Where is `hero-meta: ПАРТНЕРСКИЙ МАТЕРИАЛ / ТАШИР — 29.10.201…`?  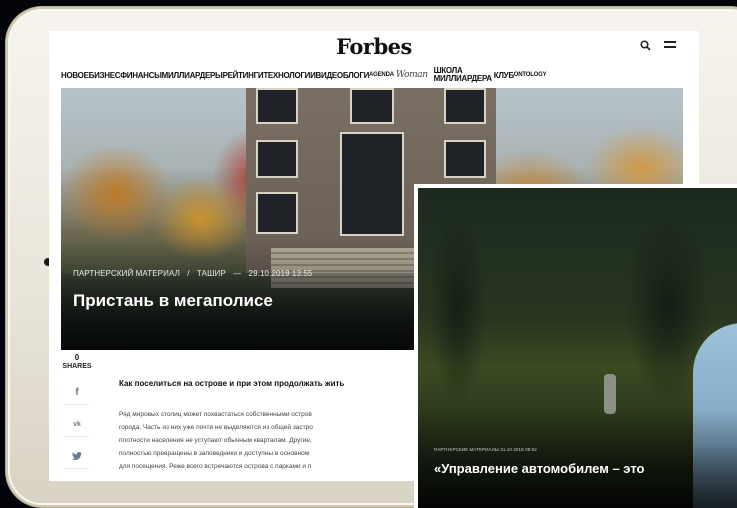
hero-meta: ПАРТНЕРСКИЙ МАТЕРИАЛ / ТАШИР — 29.10.201… is located at coordinates (192, 273).